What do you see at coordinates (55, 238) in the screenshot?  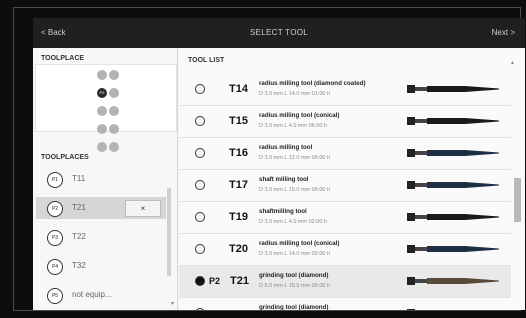 I see `place-id-badge: P3` at bounding box center [55, 238].